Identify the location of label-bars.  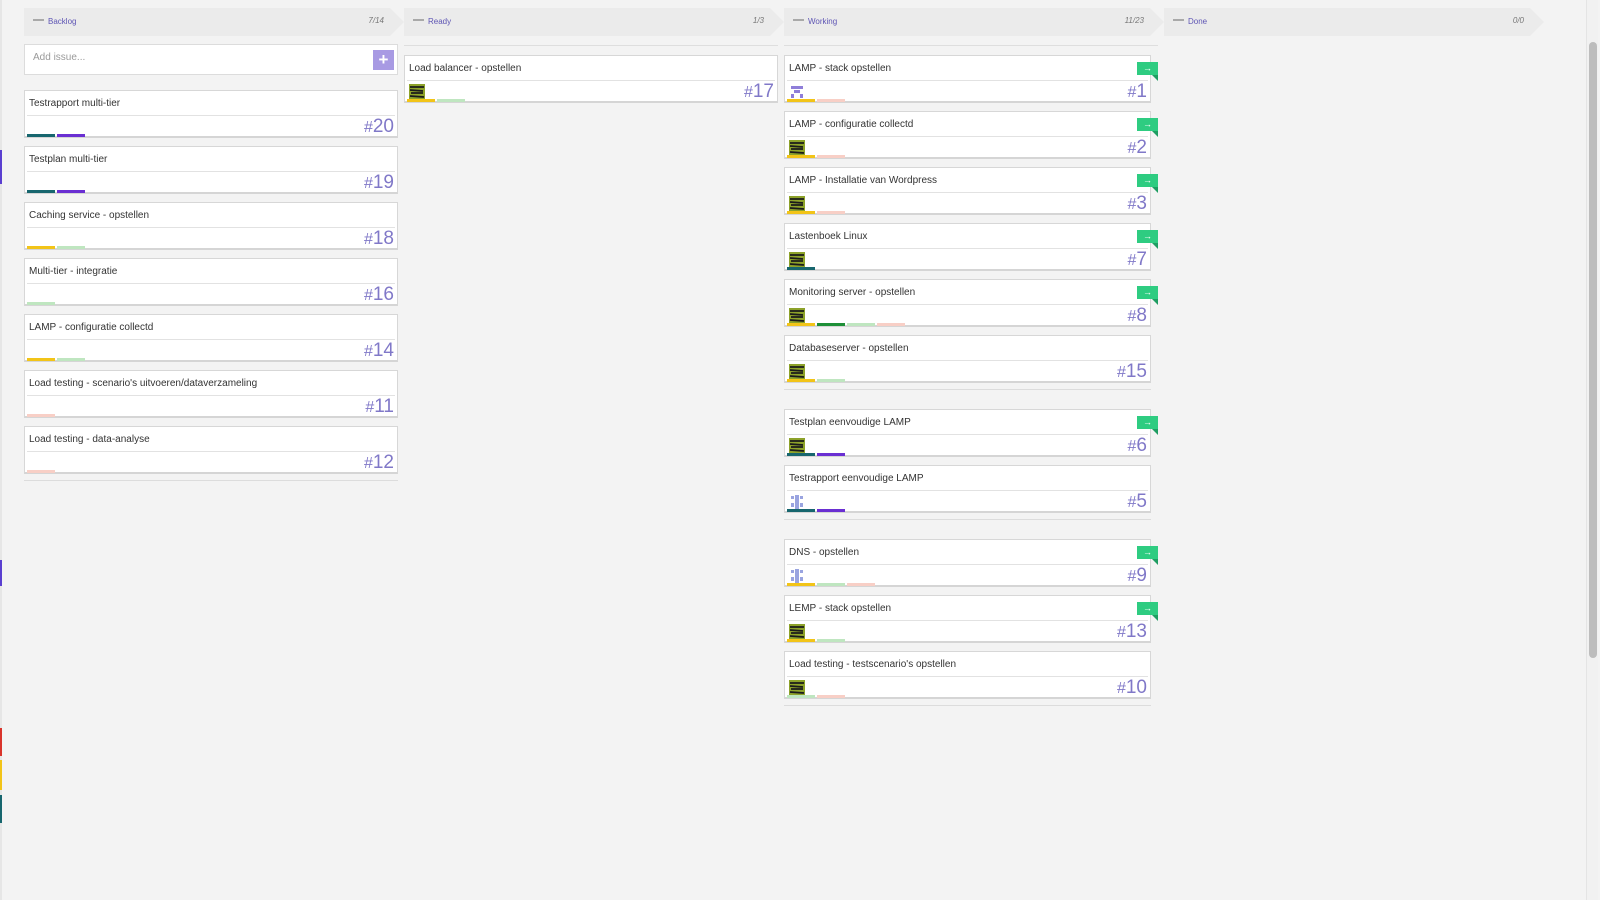
(57, 191).